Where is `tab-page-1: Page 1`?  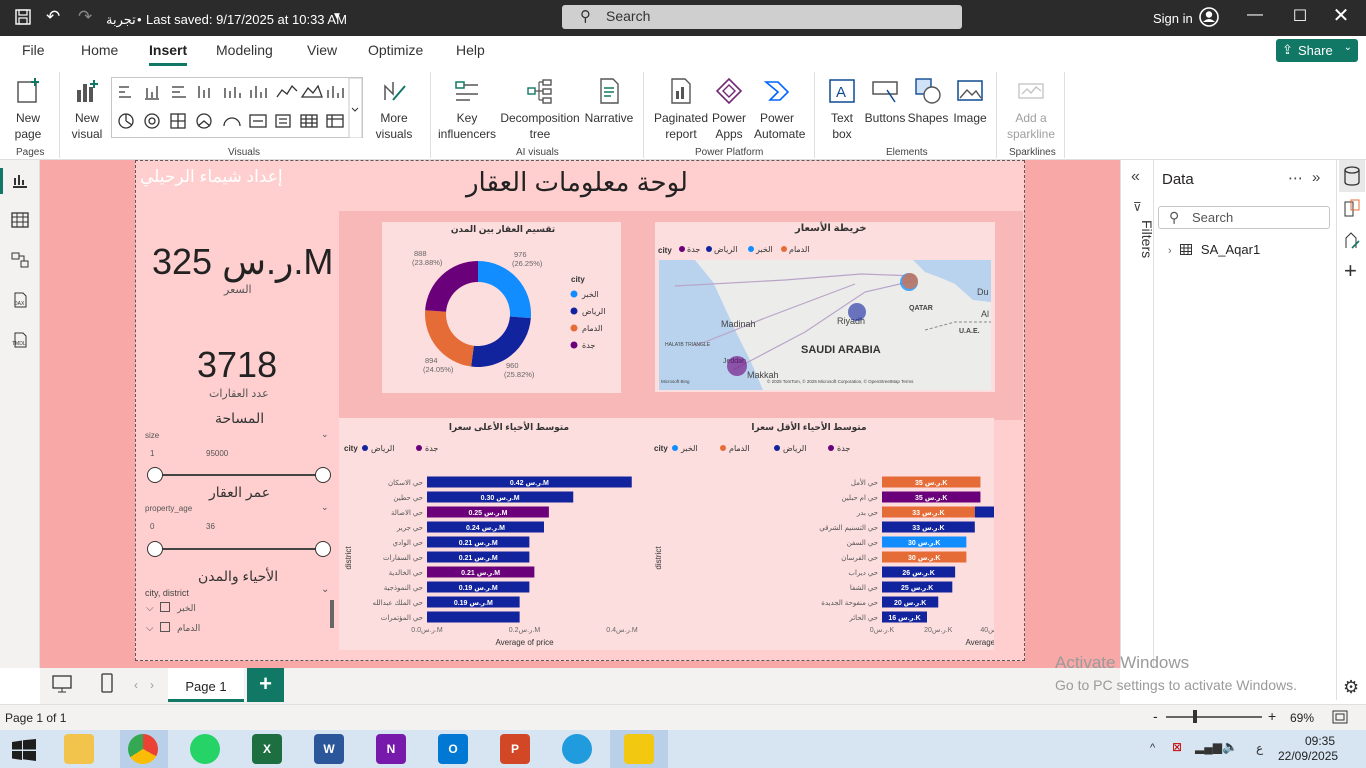 tab-page-1: Page 1 is located at coordinates (206, 685).